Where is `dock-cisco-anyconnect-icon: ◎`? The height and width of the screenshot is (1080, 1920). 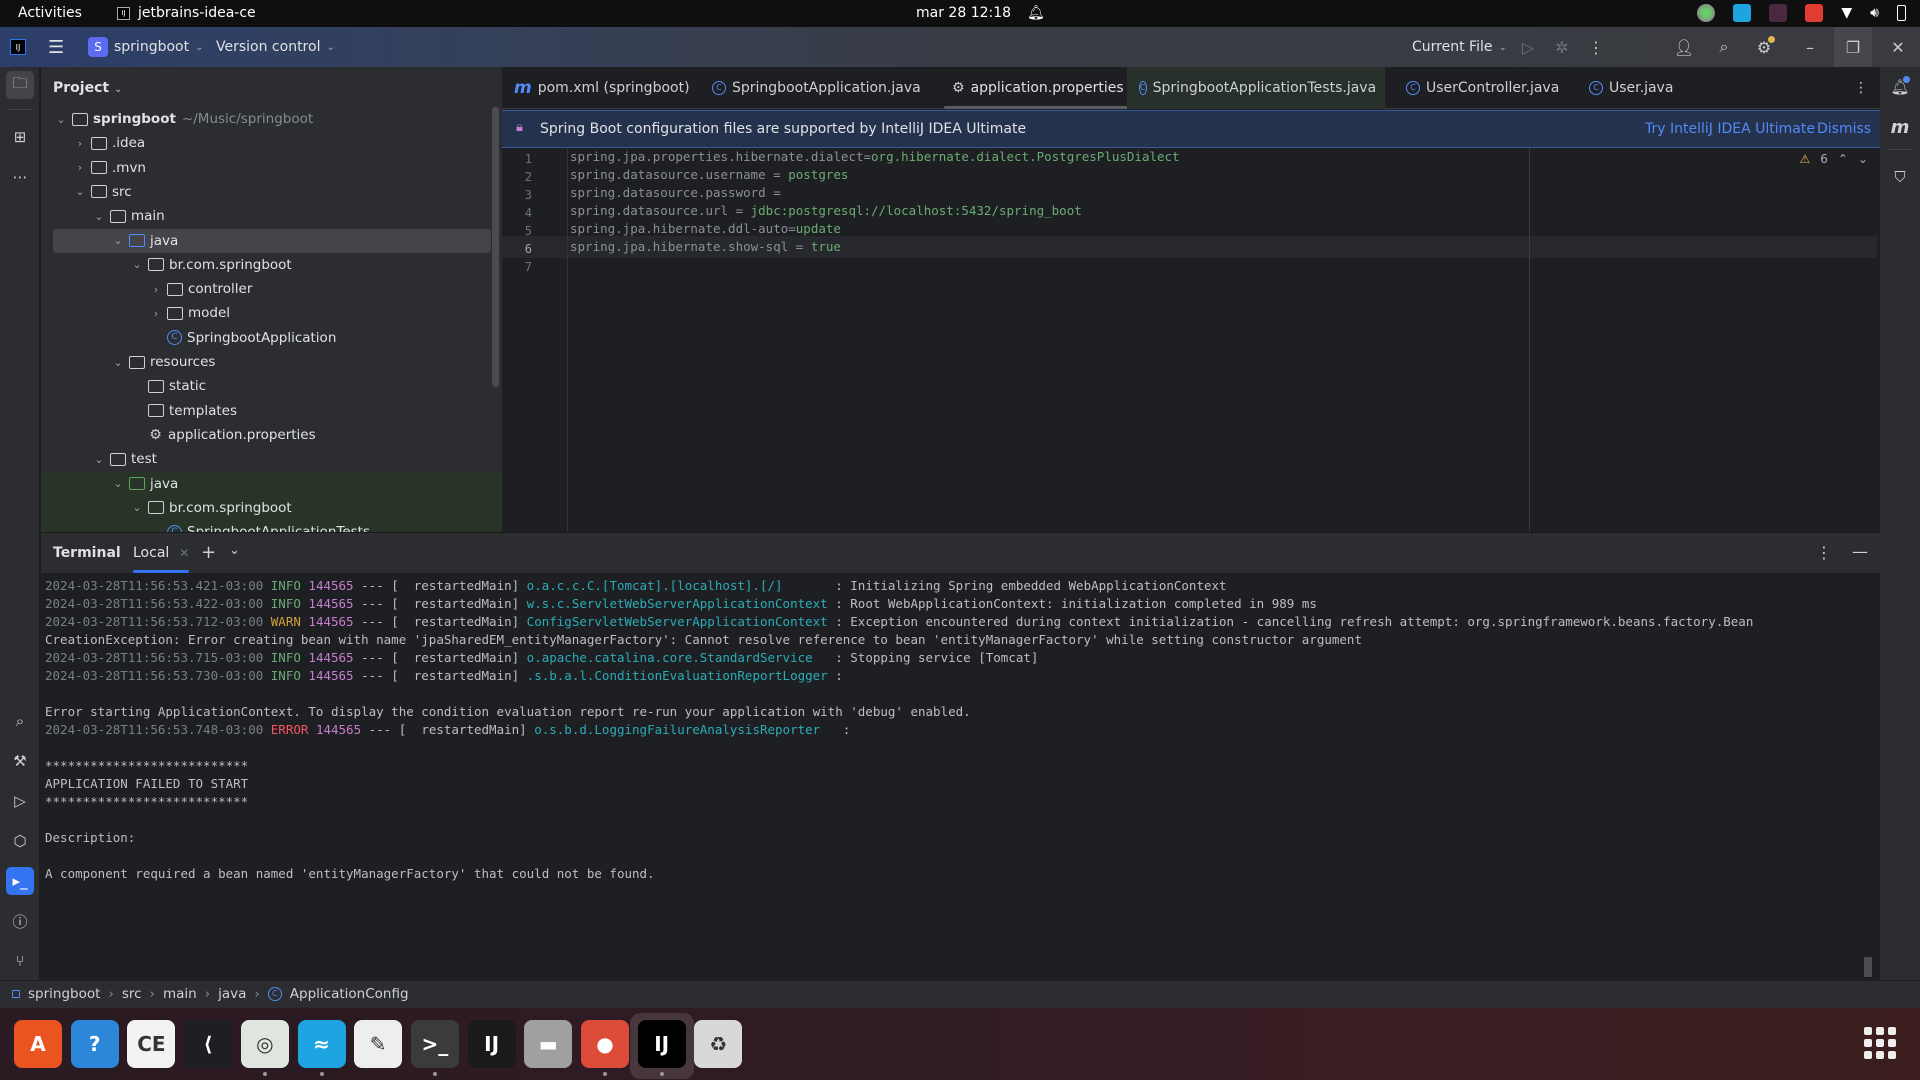 dock-cisco-anyconnect-icon: ◎ is located at coordinates (264, 1044).